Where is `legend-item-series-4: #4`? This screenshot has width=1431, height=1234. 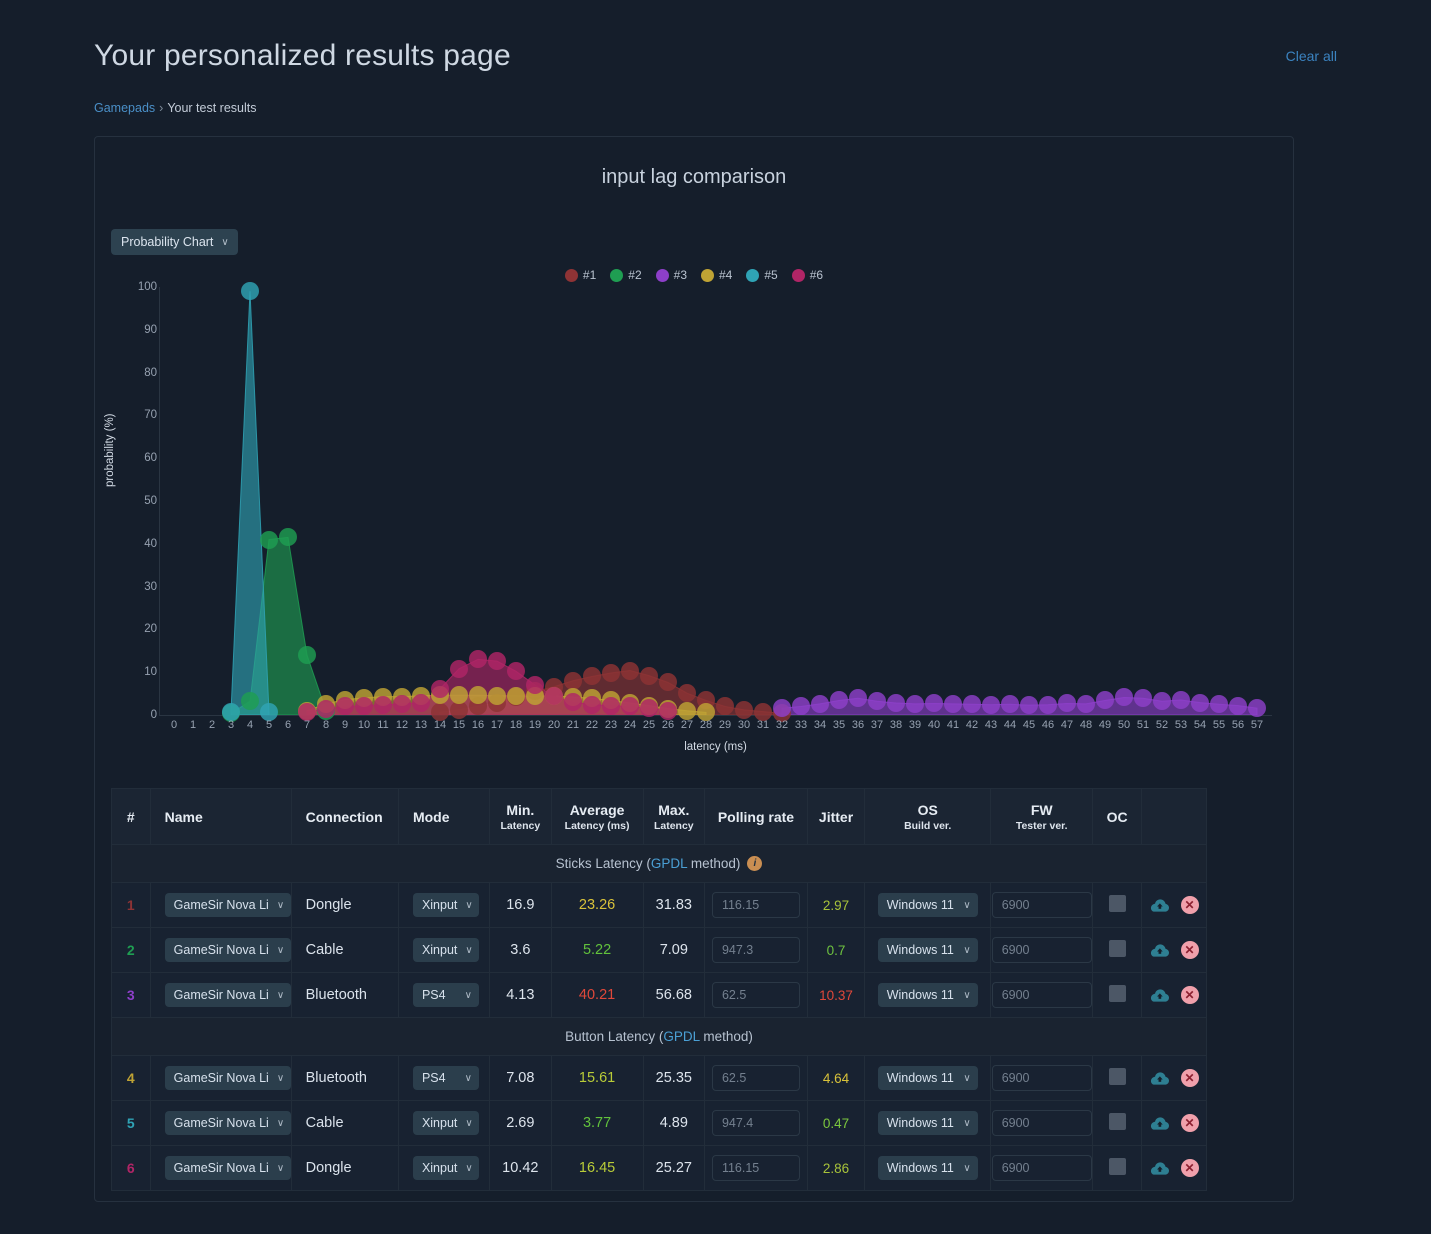
legend-item-series-4: #4 is located at coordinates (716, 275).